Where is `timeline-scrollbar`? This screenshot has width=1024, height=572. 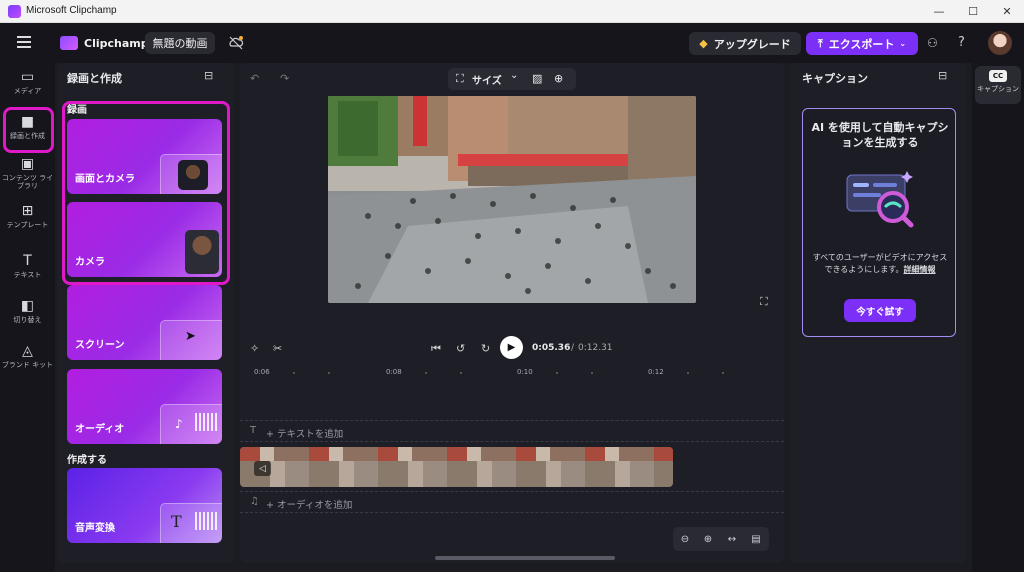
timeline-scrollbar is located at coordinates (525, 558).